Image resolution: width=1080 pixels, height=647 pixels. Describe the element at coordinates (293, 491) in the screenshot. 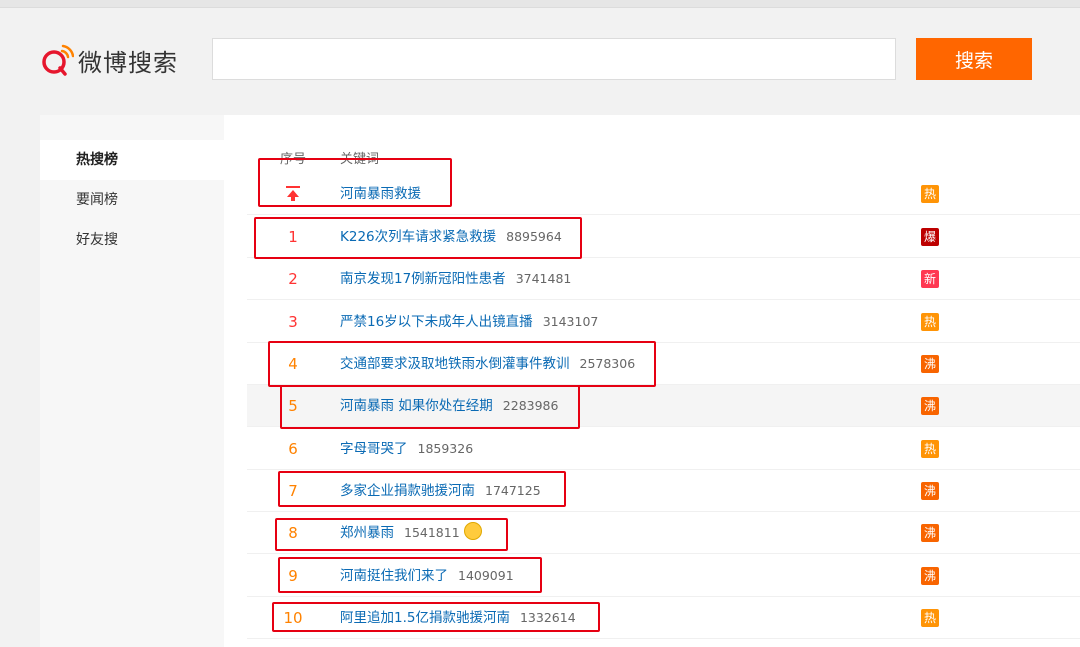

I see `rank-number: 7` at that location.